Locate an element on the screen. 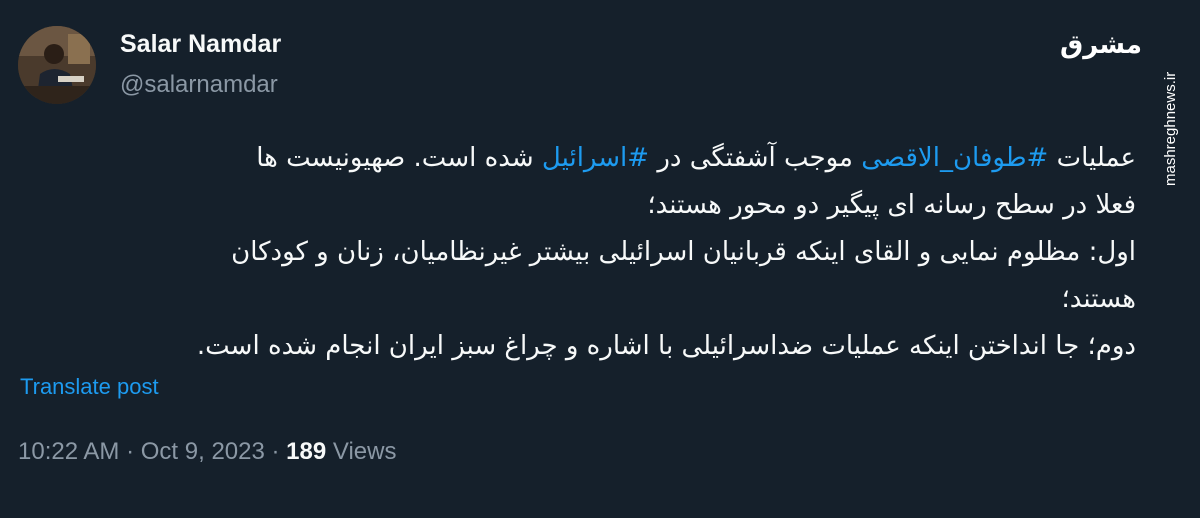 This screenshot has height=518, width=1200. translate-post-link: Translate post is located at coordinates (89, 387).